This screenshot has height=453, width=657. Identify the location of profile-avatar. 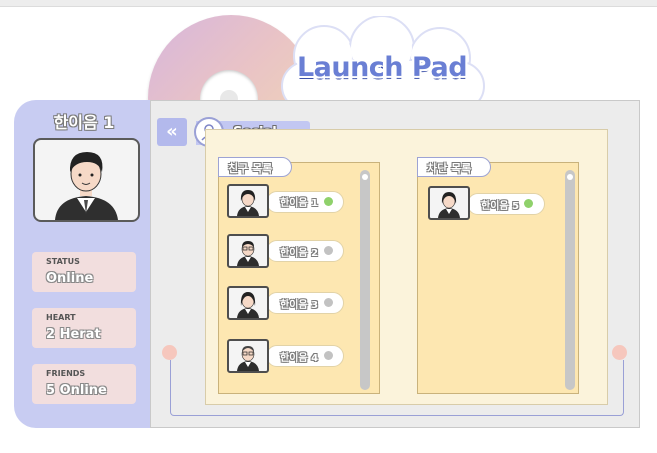
(86, 180).